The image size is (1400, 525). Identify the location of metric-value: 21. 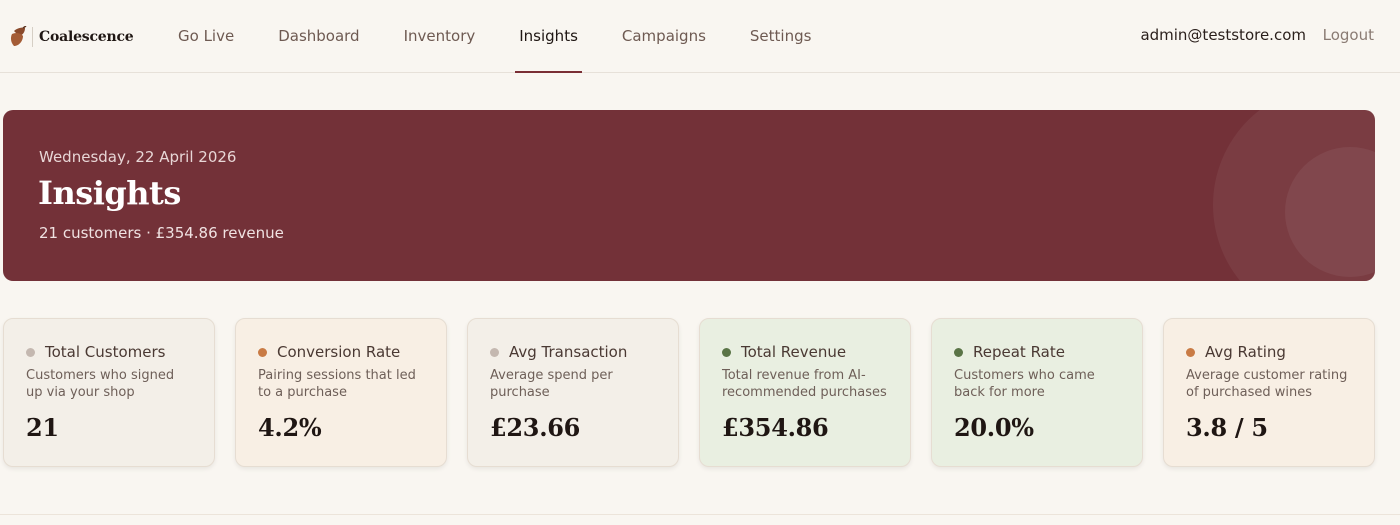
(42, 427).